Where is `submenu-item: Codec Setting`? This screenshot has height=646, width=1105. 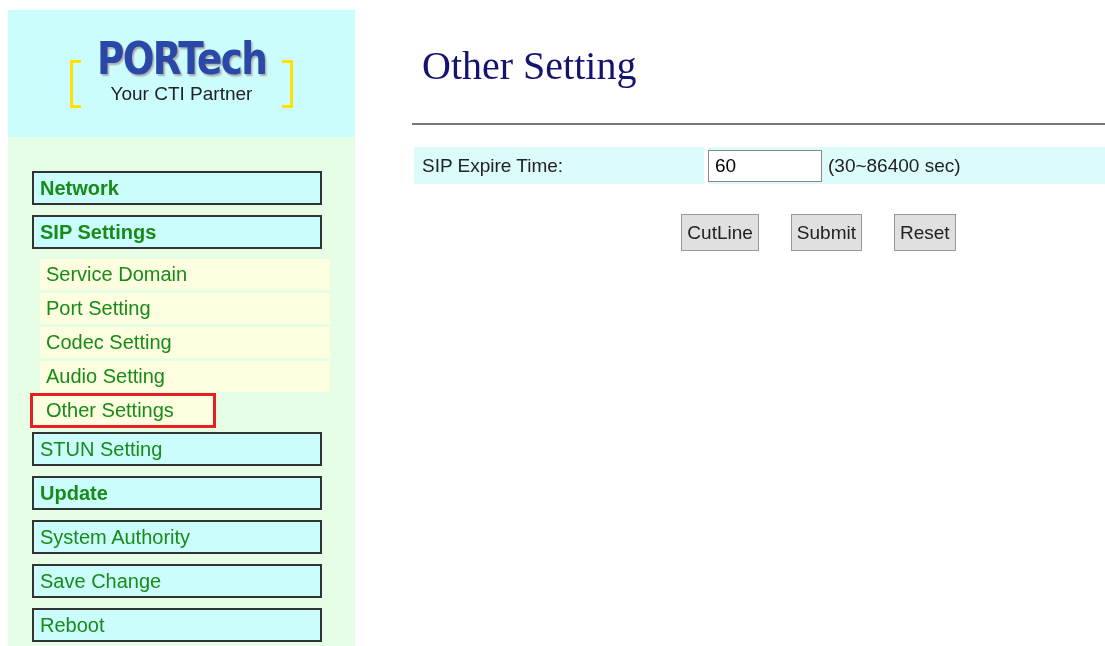
submenu-item: Codec Setting is located at coordinates (185, 342).